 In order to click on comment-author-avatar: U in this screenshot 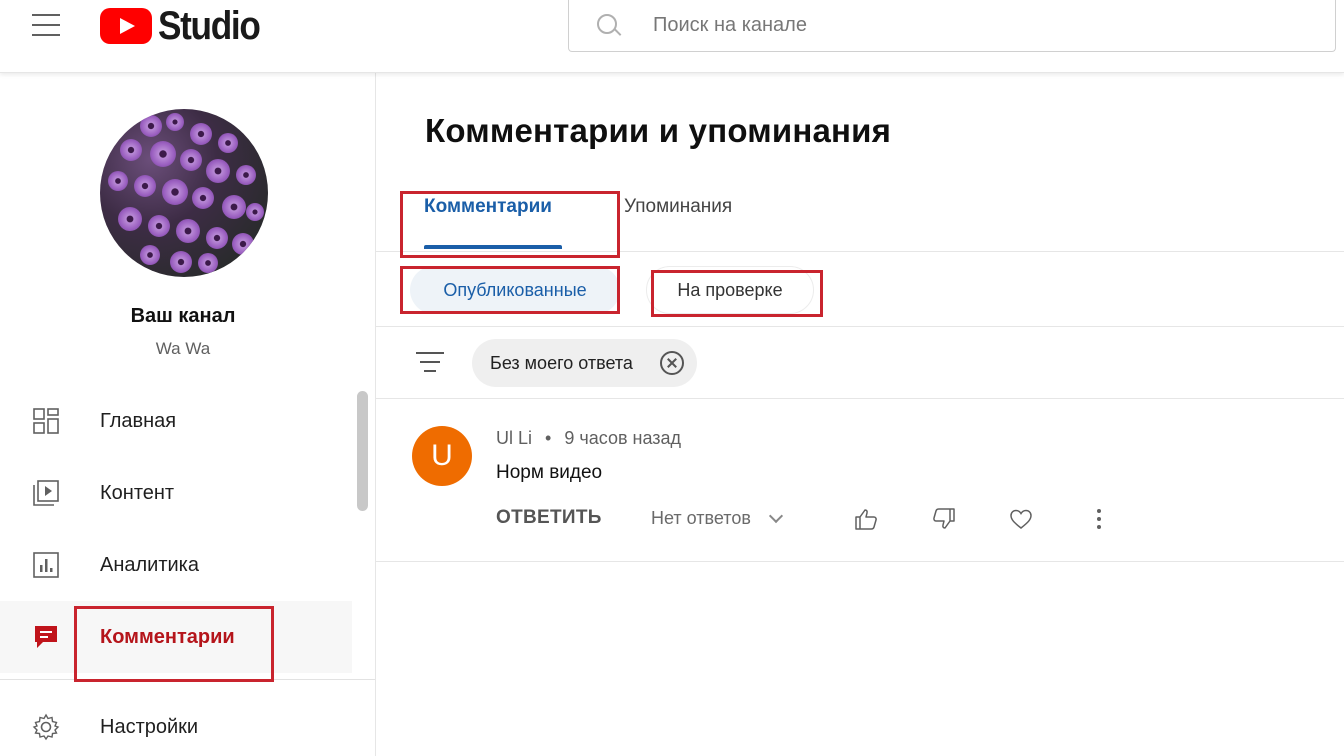, I will do `click(442, 456)`.